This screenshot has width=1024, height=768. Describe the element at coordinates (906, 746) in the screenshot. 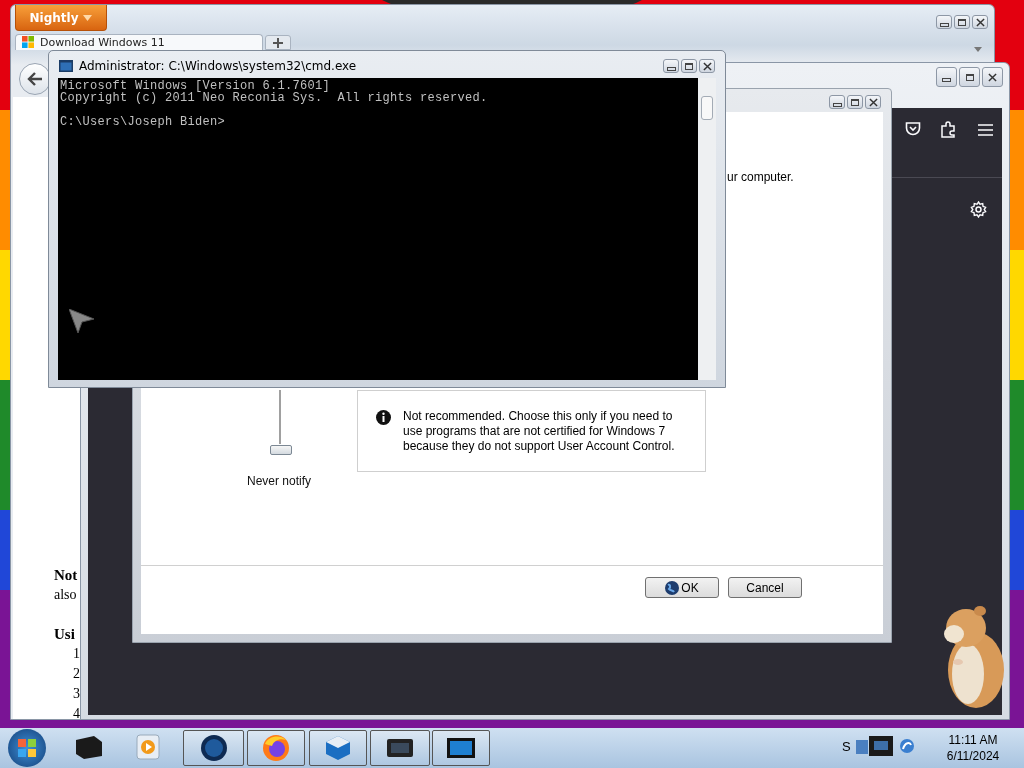

I see `app-tray-icon` at that location.